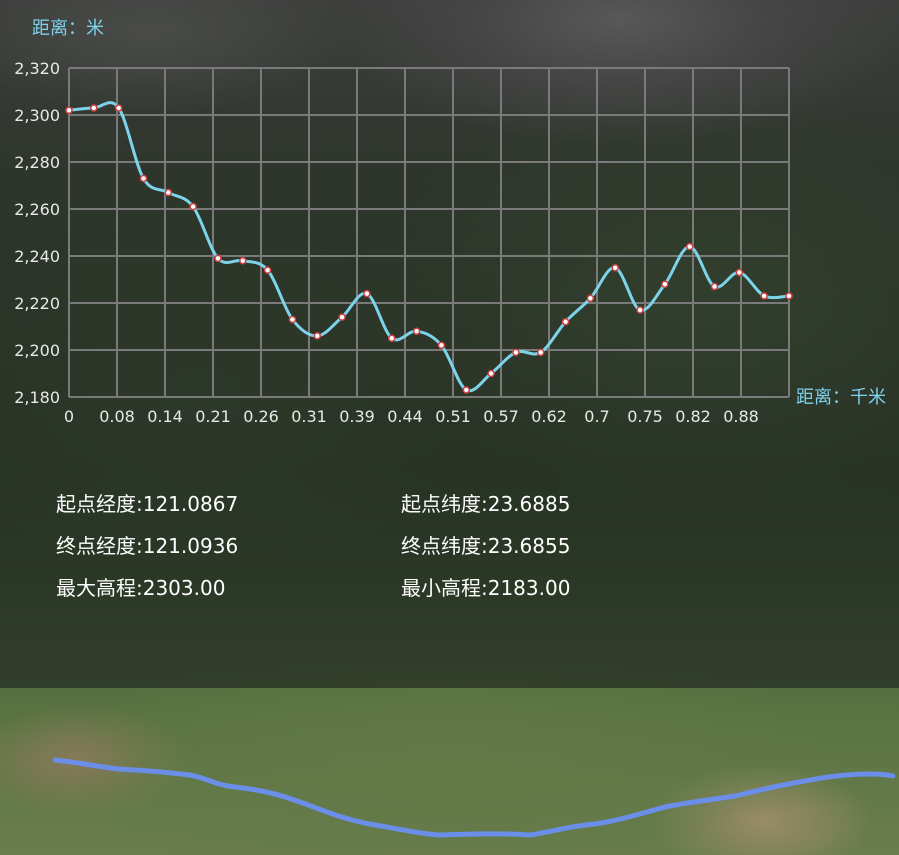  I want to click on y-tick-label: 2,280, so click(37, 162).